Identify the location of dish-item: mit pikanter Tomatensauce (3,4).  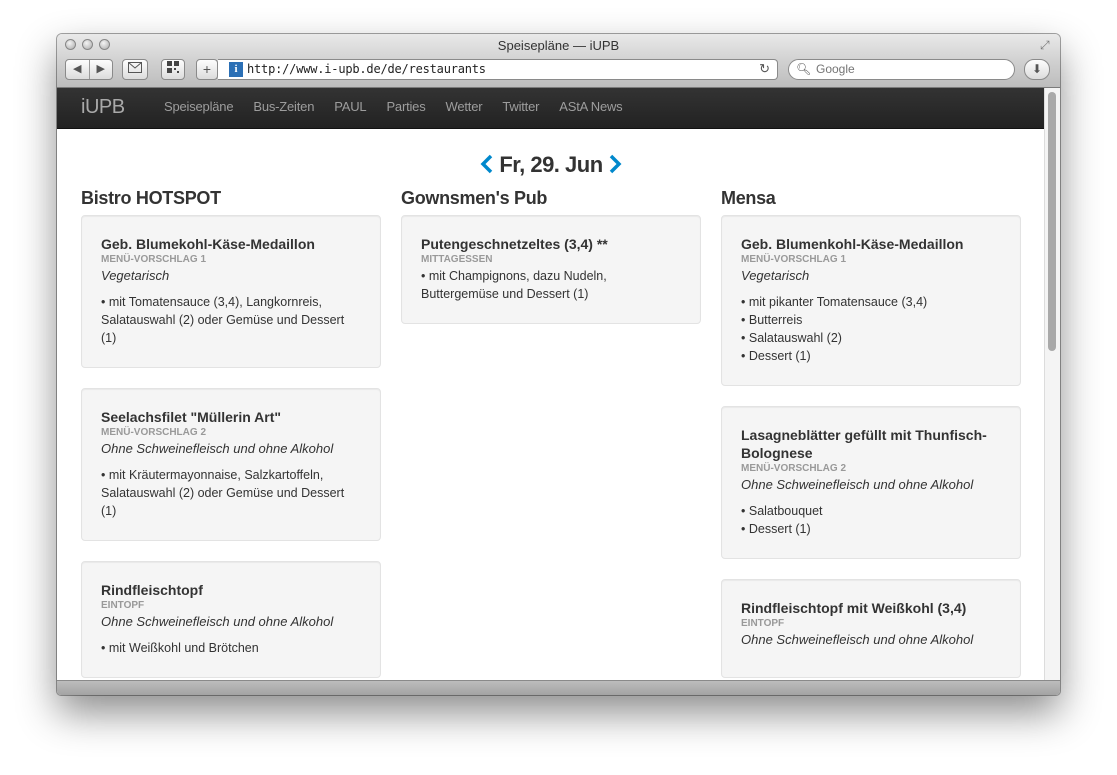
(871, 302).